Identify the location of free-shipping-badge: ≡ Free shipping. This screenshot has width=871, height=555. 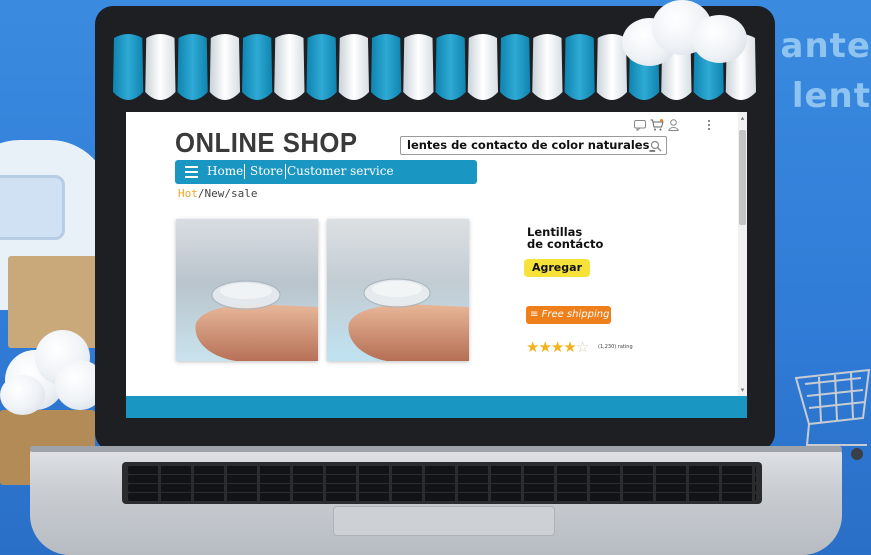
(568, 315).